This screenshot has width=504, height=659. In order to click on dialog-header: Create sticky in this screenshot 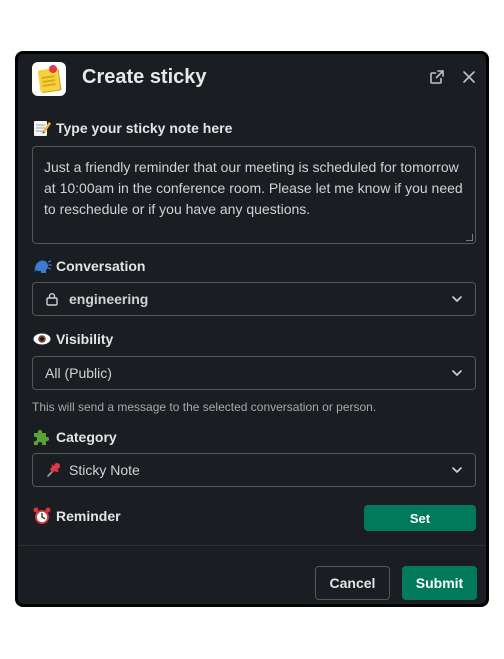, I will do `click(252, 79)`.